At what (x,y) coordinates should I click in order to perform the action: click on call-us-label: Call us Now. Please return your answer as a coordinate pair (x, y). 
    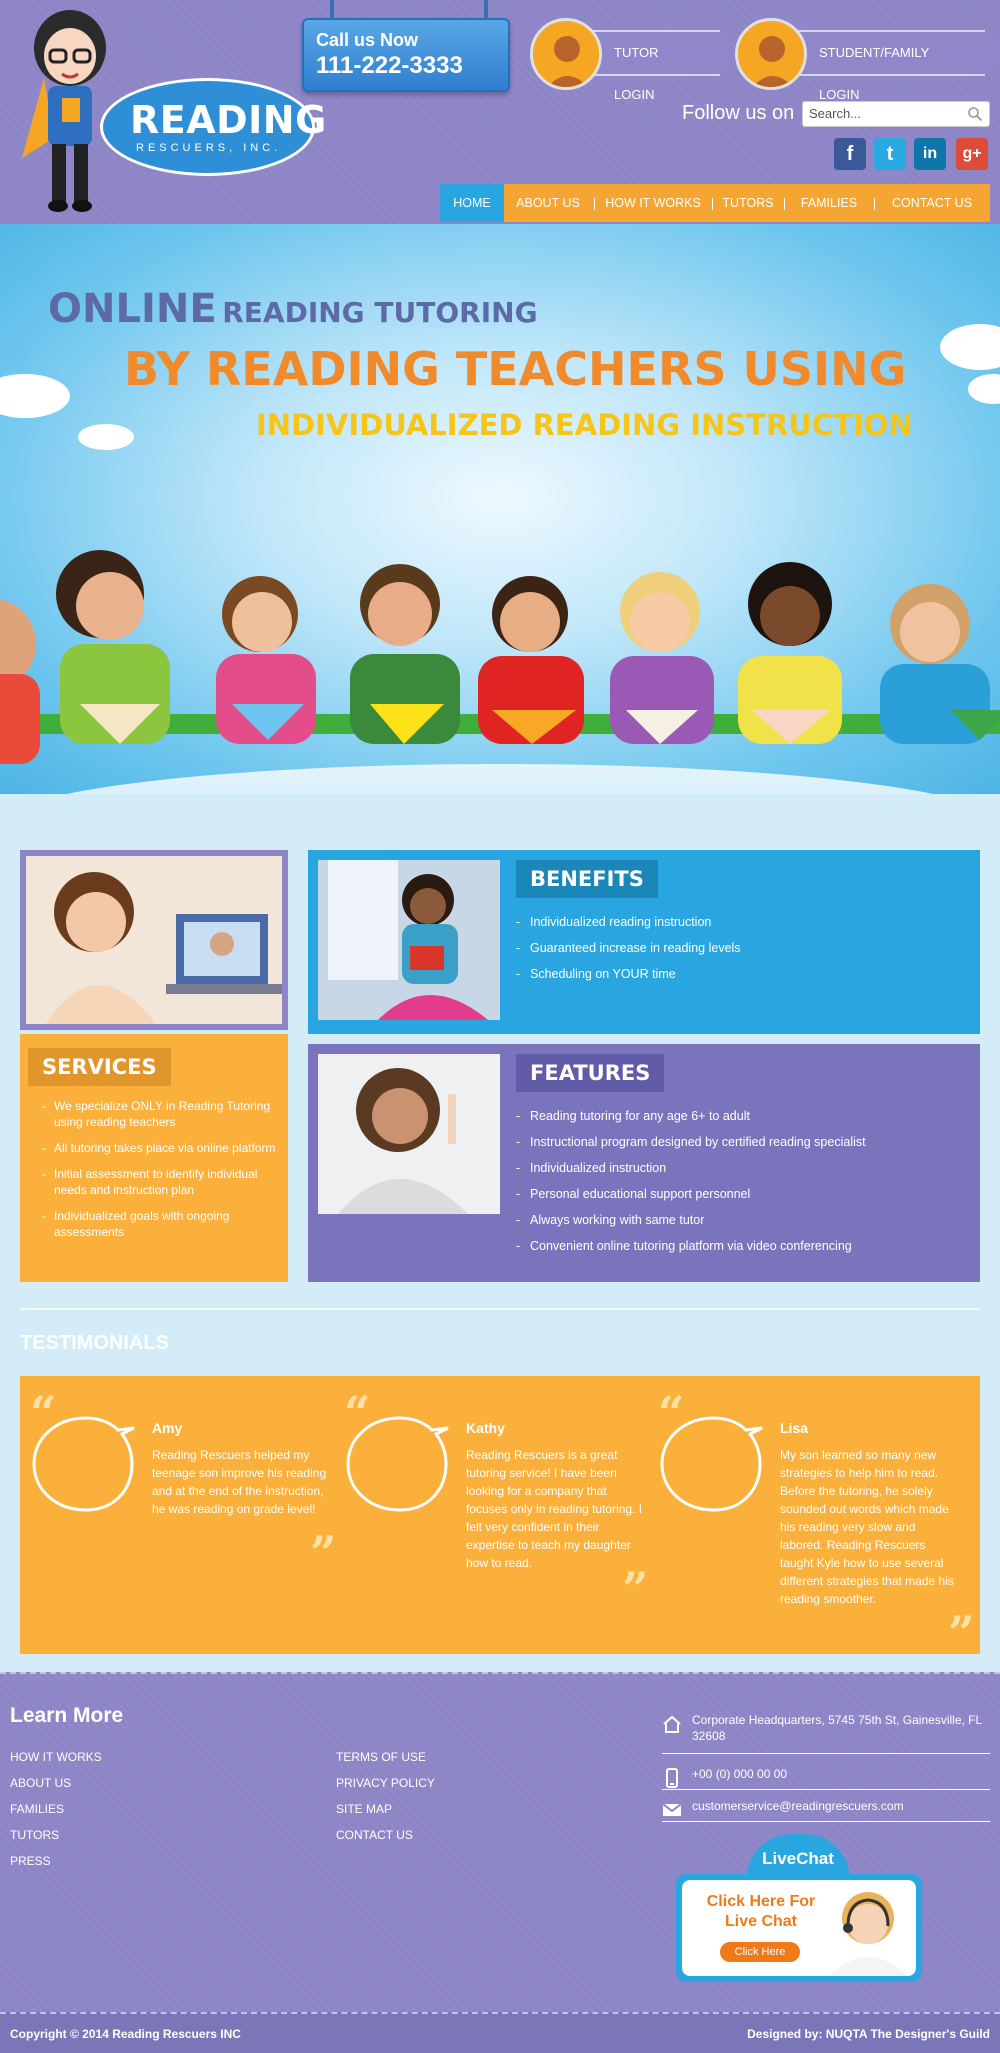
    Looking at the image, I should click on (367, 40).